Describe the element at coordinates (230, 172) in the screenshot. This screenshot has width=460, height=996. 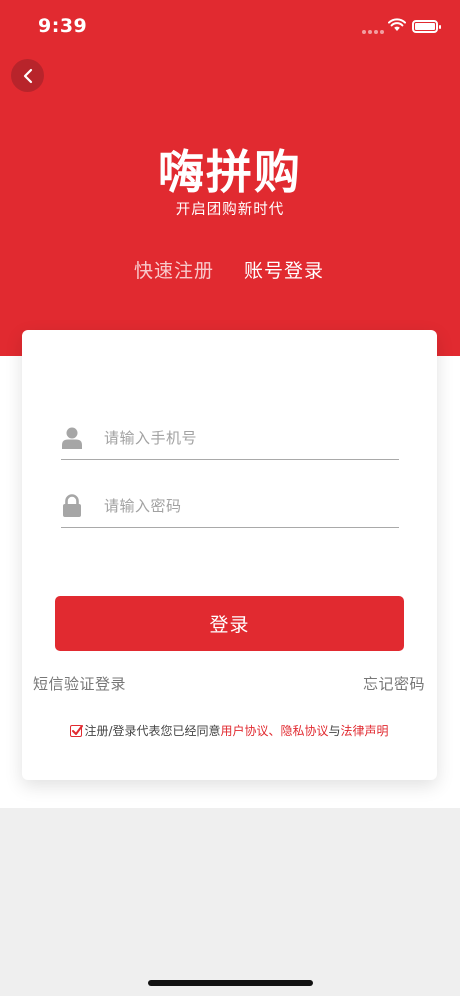
I see `app-title: 嗨拼购` at that location.